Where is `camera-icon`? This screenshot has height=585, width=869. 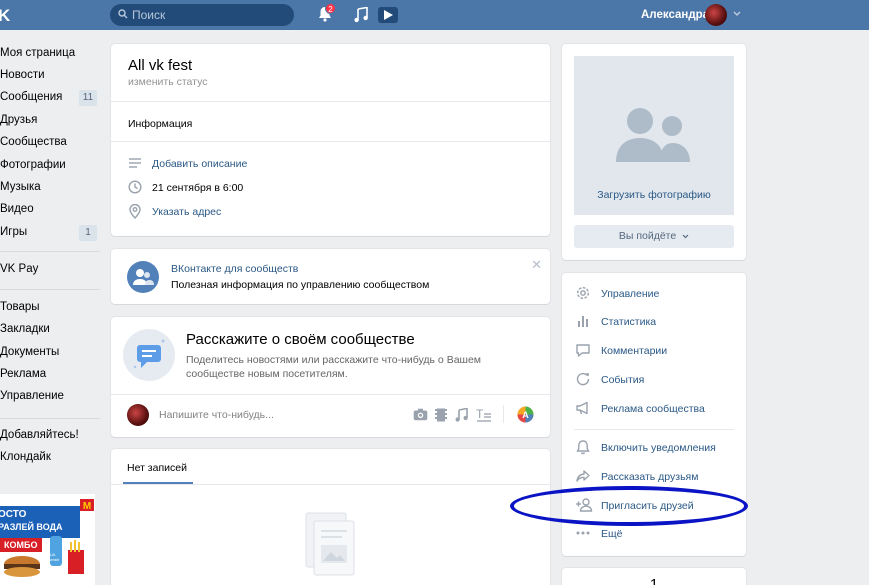
camera-icon is located at coordinates (420, 414).